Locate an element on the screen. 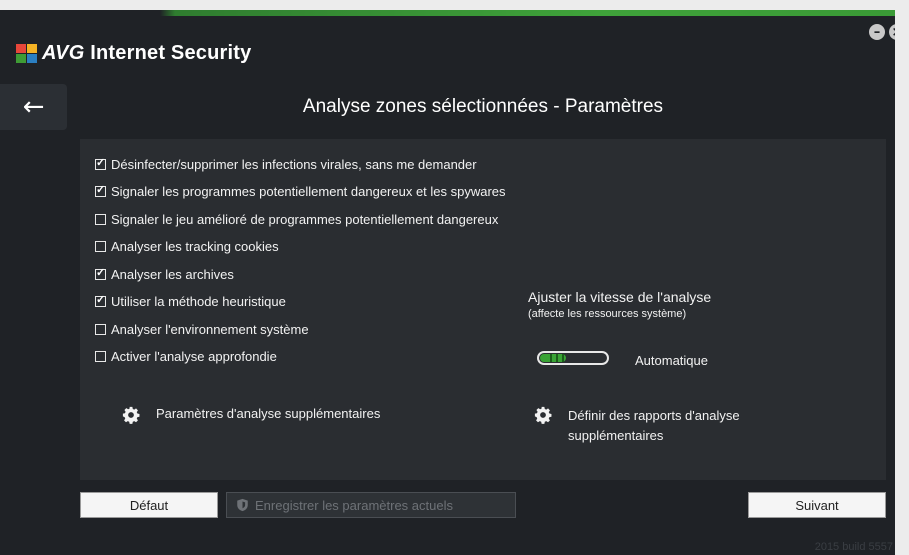 Image resolution: width=909 pixels, height=555 pixels. speed-value: Automatique is located at coordinates (671, 360).